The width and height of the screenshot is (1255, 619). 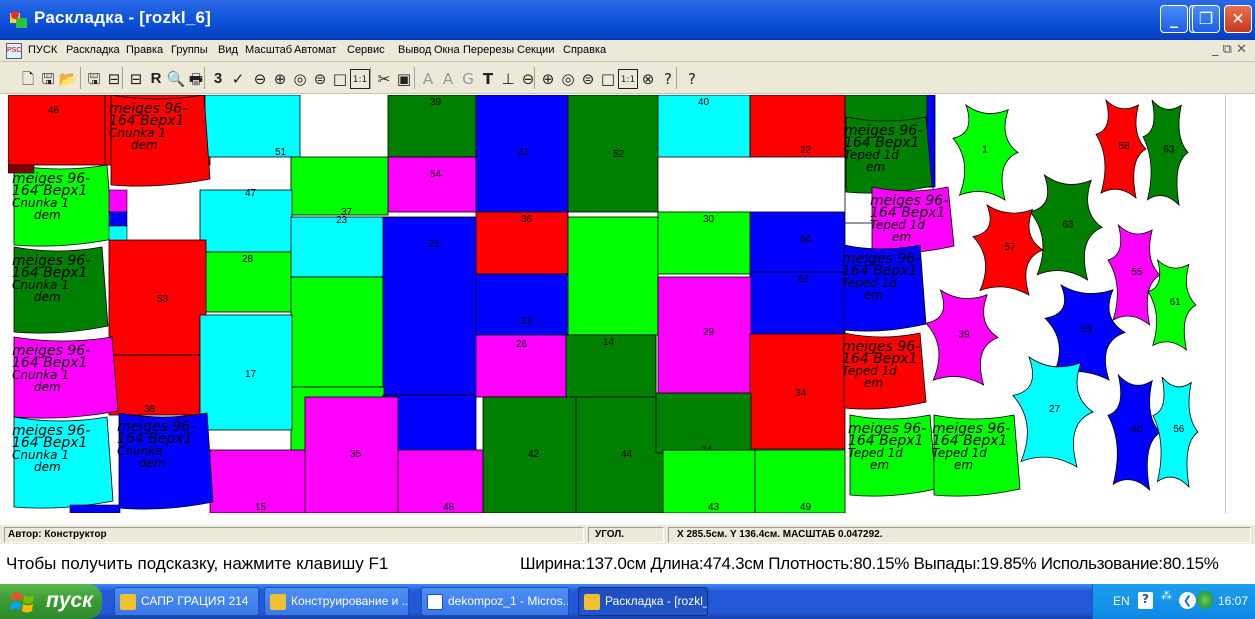 I want to click on menu-item-11: Секции, so click(x=535, y=50).